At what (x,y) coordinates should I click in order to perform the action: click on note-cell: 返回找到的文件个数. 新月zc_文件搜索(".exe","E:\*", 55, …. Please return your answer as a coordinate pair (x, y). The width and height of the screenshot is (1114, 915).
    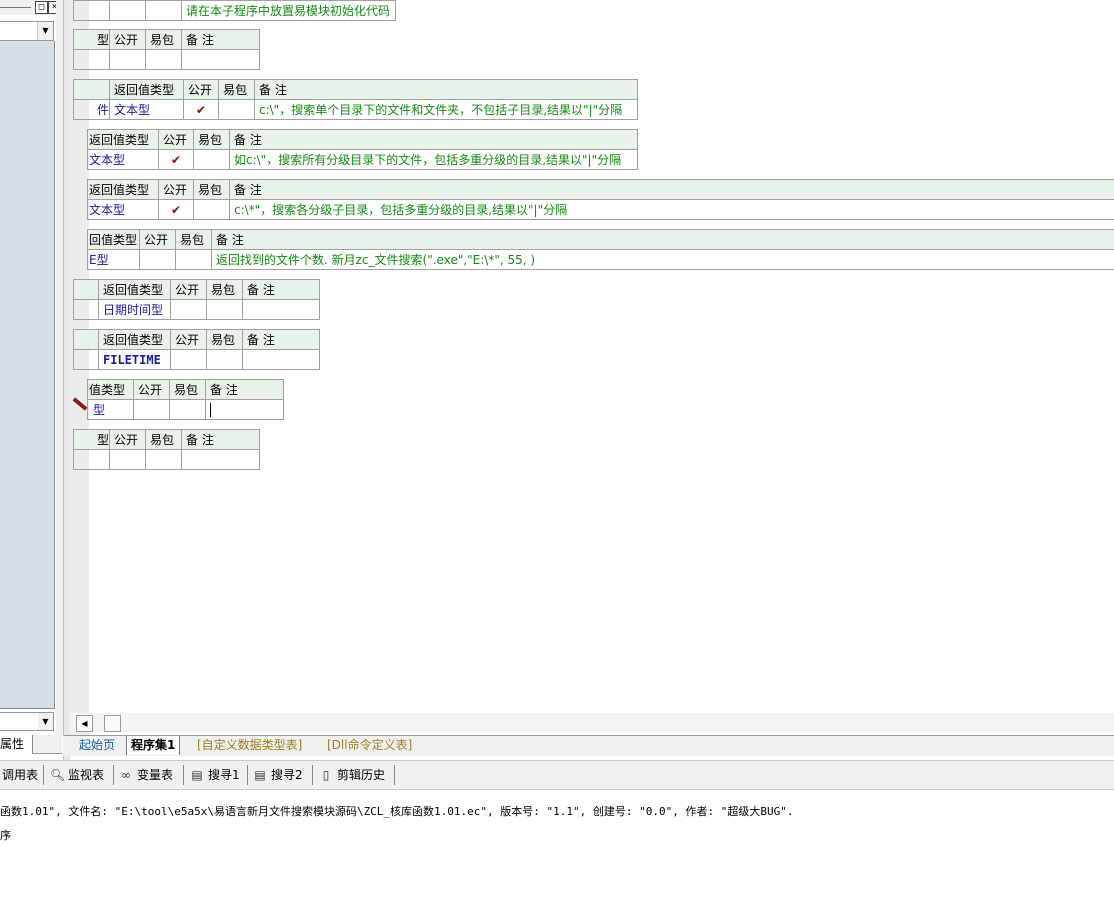
    Looking at the image, I should click on (662, 259).